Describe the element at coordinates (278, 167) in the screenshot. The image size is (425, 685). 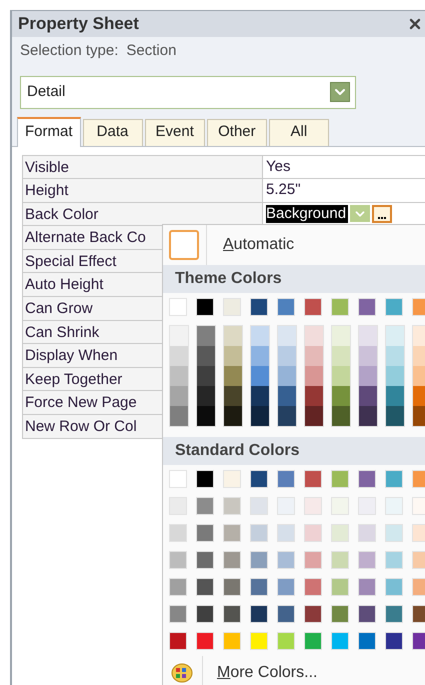
I see `property-value: Yes` at that location.